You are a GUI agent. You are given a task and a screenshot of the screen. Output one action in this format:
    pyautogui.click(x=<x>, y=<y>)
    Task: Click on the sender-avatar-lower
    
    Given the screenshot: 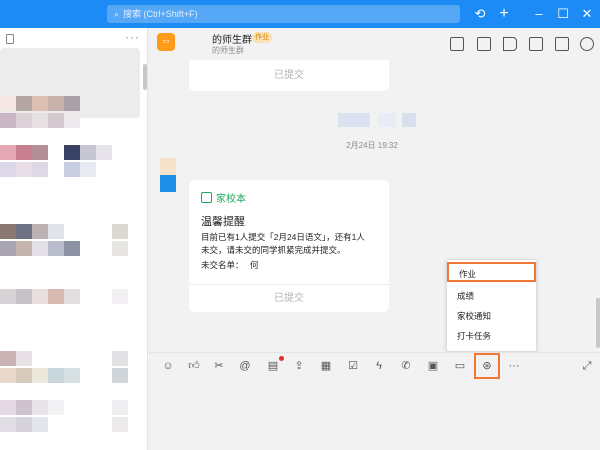 What is the action you would take?
    pyautogui.click(x=168, y=183)
    